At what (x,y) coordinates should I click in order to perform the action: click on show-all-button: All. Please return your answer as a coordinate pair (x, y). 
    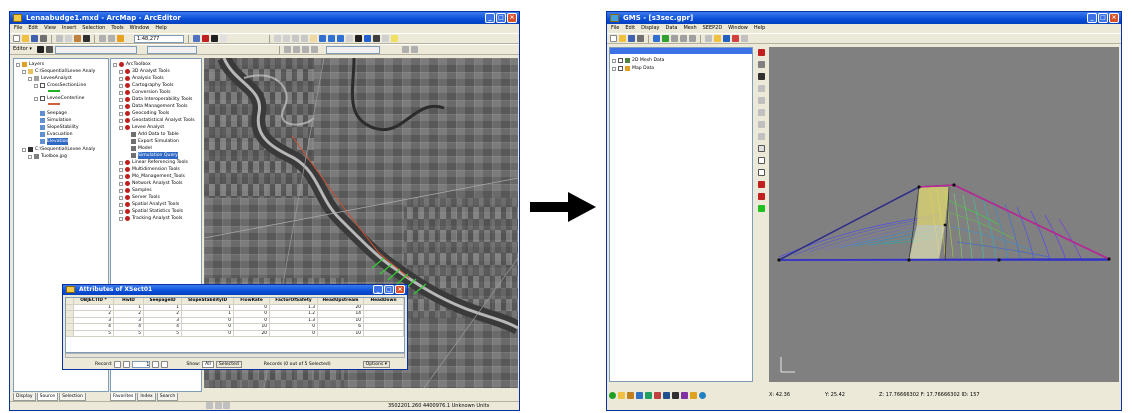
    Looking at the image, I should click on (208, 364).